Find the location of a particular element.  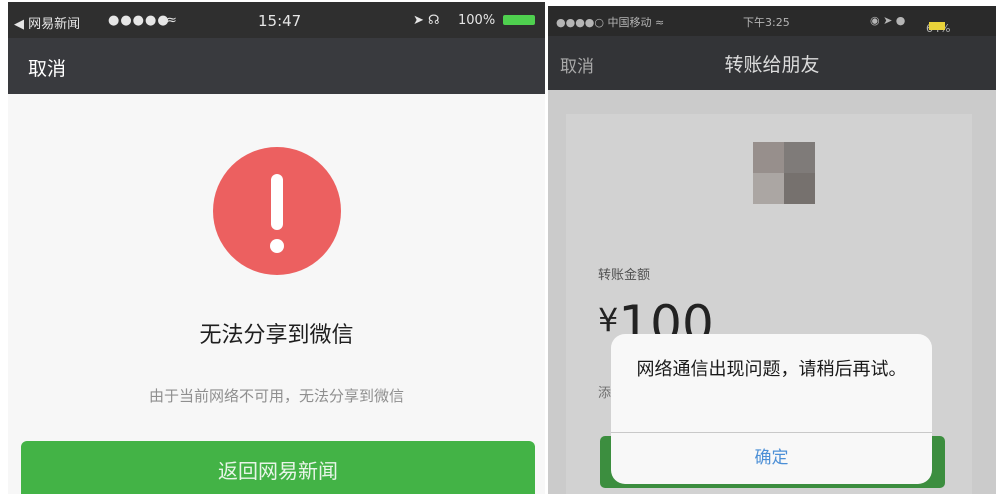

headphone-icon: ➤ ☊ is located at coordinates (426, 20).